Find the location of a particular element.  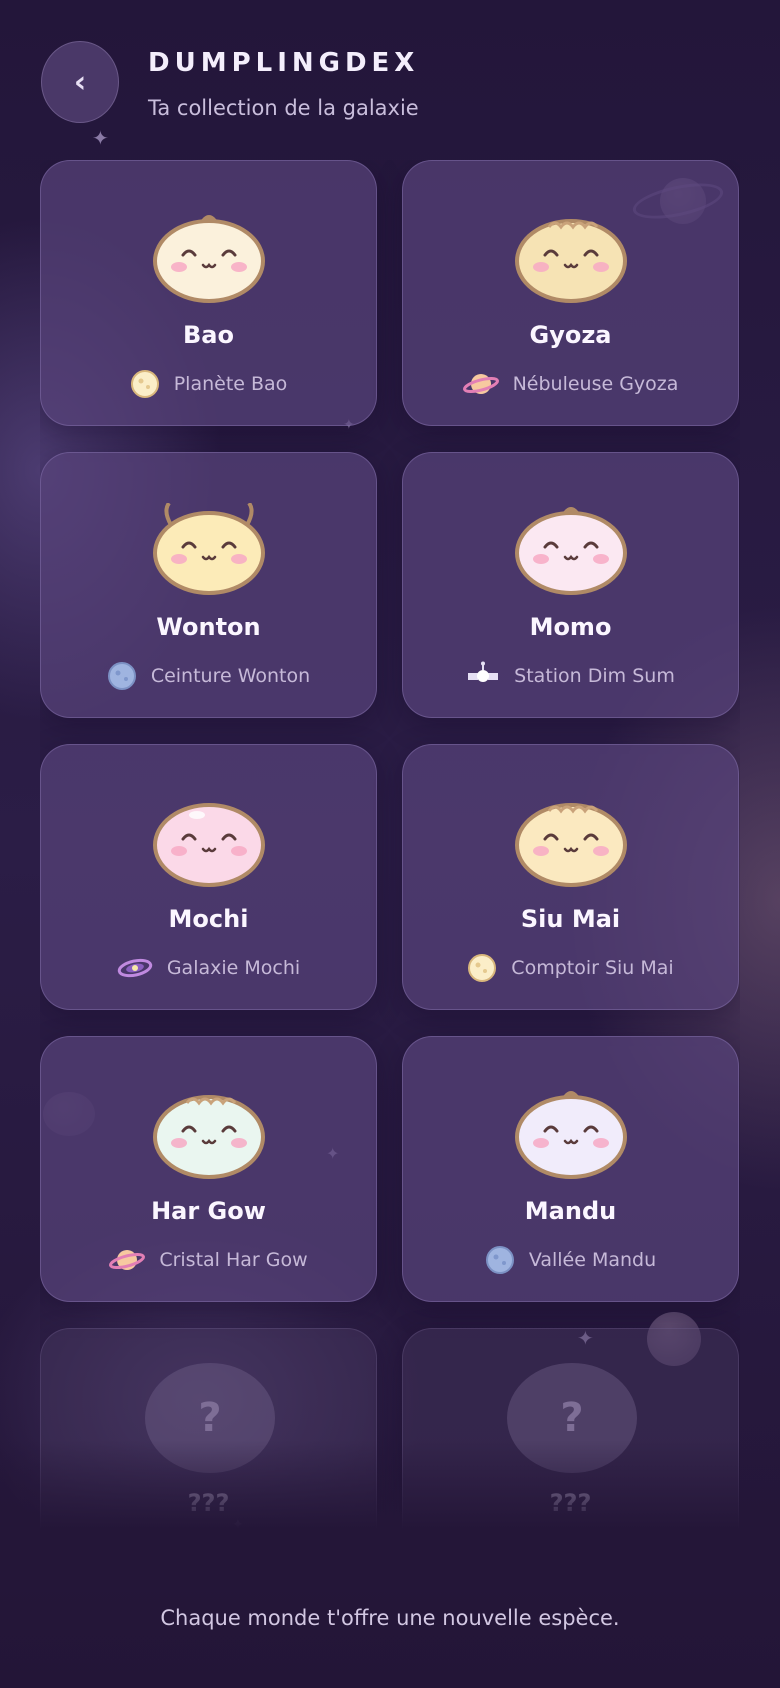

dumpling-card: Har Gow Cristal Har Gow is located at coordinates (208, 1169).